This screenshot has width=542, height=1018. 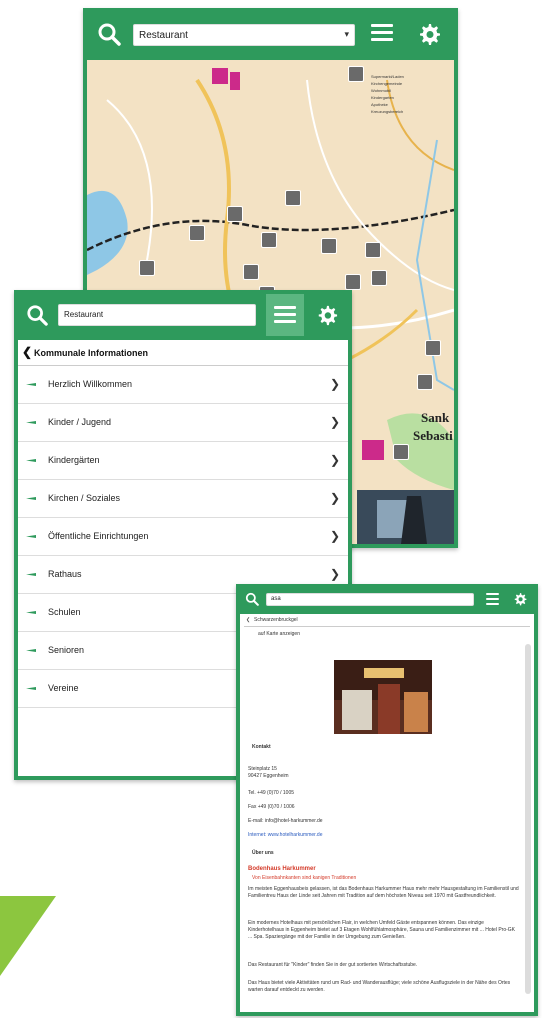 I want to click on decorative-green-triangle, so click(x=28, y=936).